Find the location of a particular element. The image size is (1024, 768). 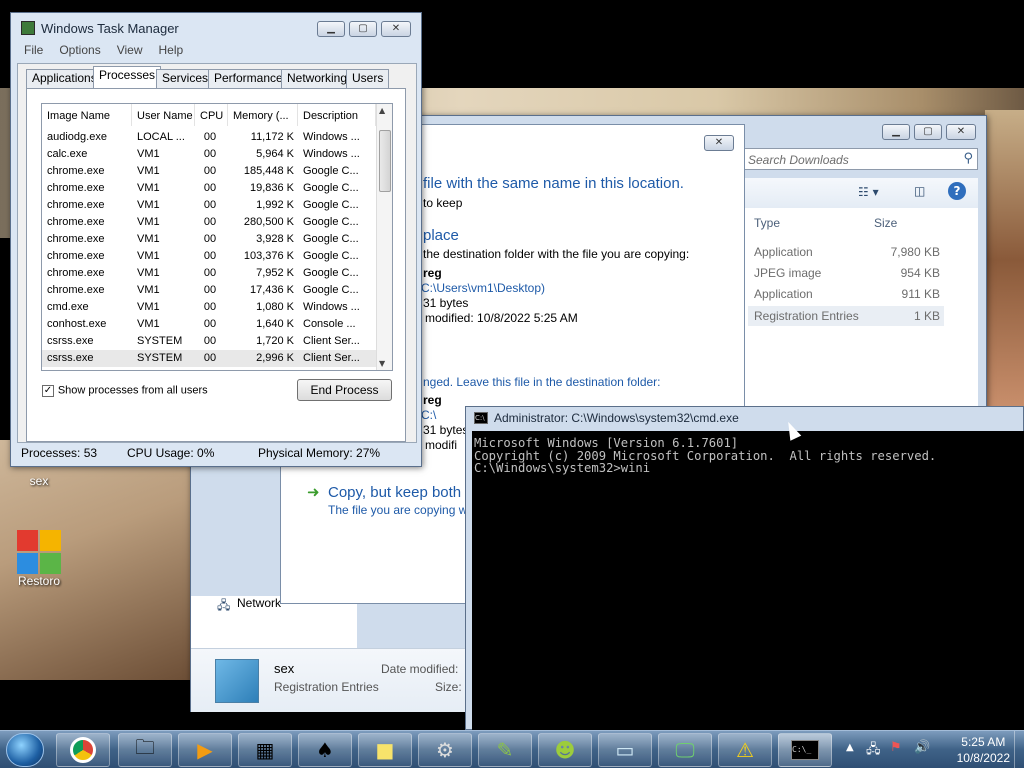

tab-users: Users is located at coordinates (368, 78).